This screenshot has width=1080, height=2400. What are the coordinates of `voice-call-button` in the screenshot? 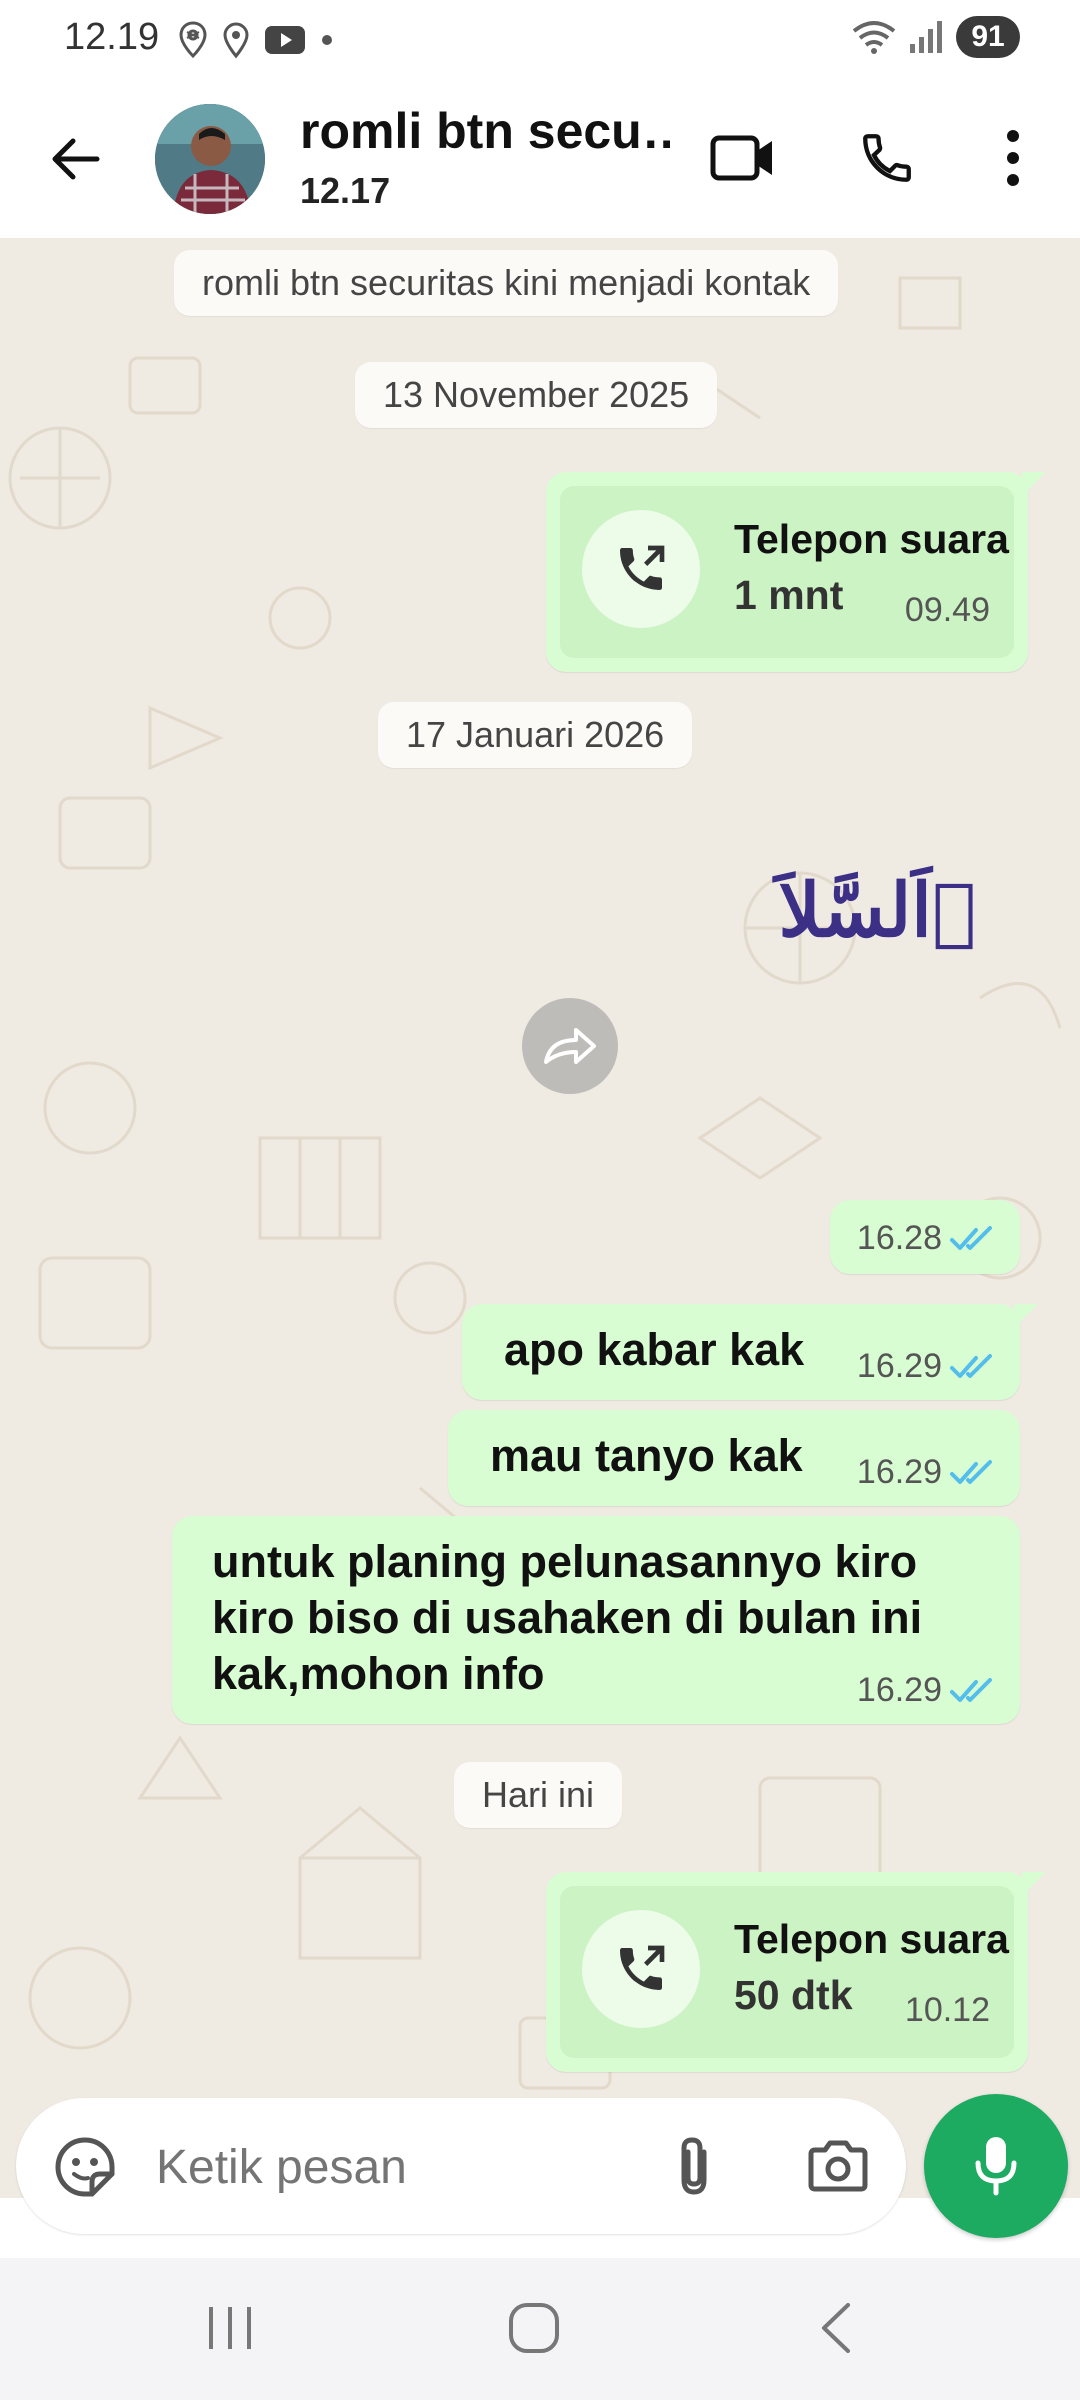 It's located at (887, 158).